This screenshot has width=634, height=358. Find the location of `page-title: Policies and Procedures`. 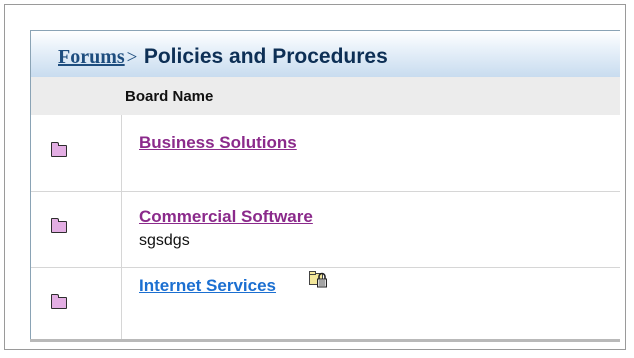

page-title: Policies and Procedures is located at coordinates (265, 56).